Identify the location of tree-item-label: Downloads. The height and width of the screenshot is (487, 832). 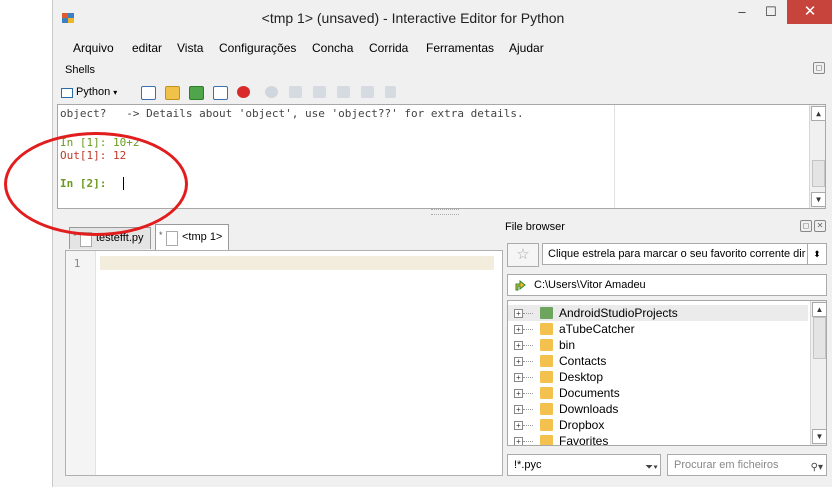
(589, 409).